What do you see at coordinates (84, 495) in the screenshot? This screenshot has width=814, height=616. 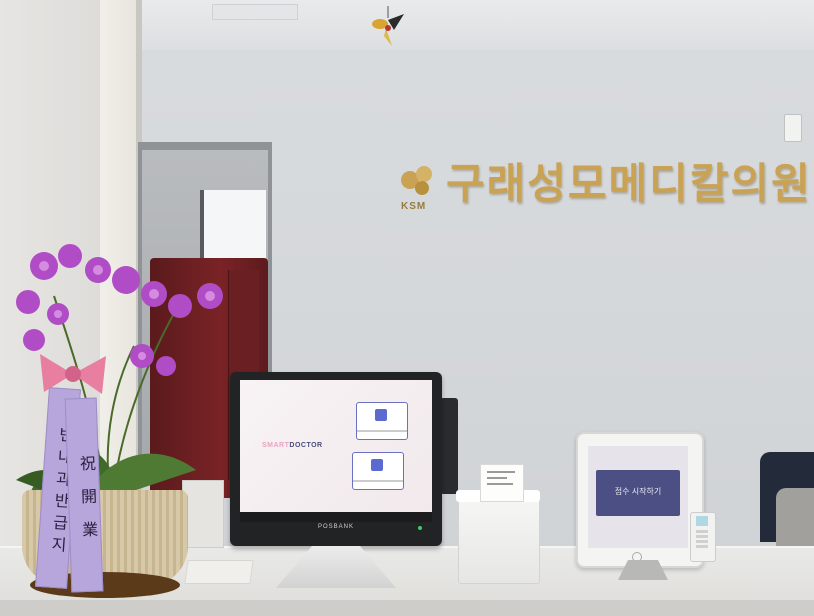 I see `ribbon-right: 祝 開 業` at bounding box center [84, 495].